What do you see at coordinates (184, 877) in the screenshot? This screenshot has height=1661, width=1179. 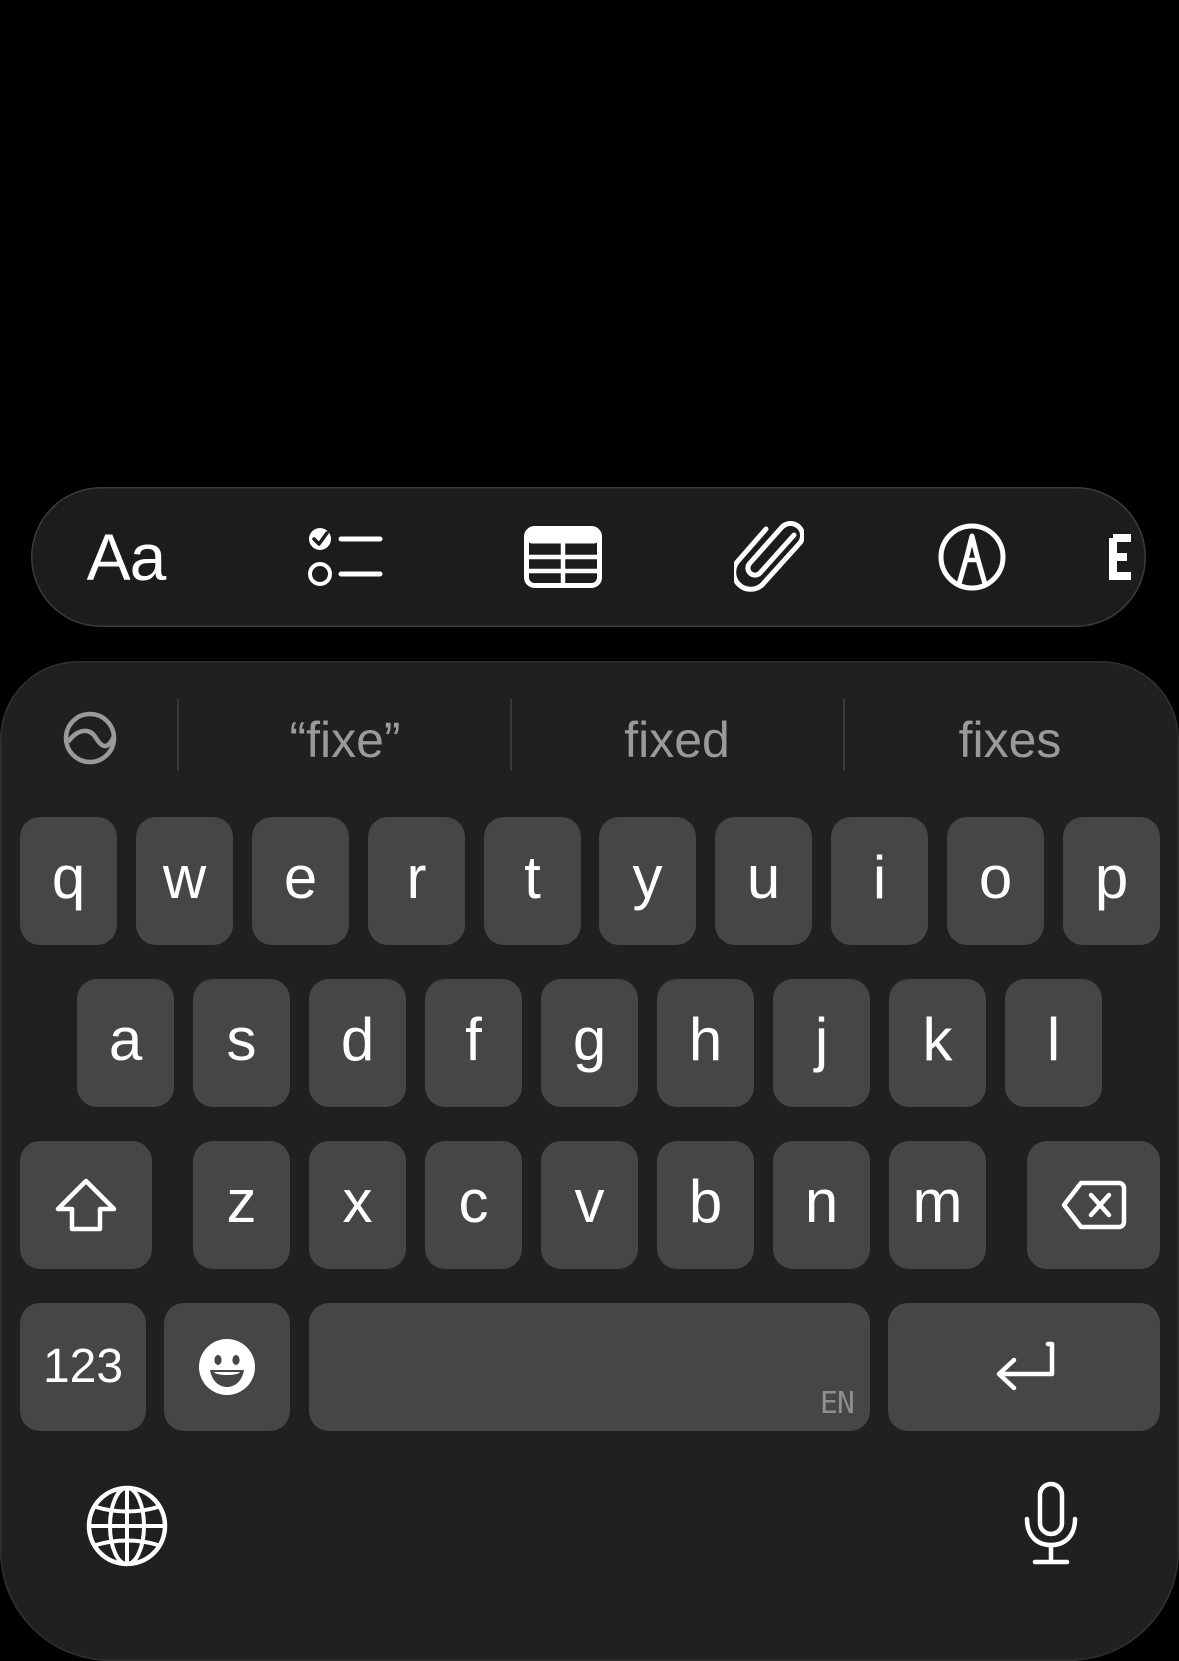 I see `key-label: w` at bounding box center [184, 877].